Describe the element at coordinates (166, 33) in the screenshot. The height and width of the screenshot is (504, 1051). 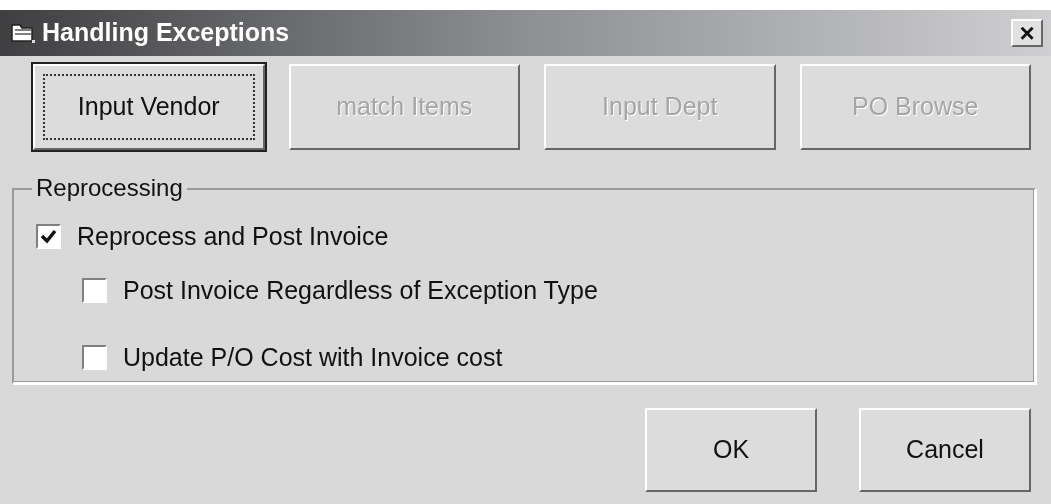
I see `window-title: Handling Exceptions` at that location.